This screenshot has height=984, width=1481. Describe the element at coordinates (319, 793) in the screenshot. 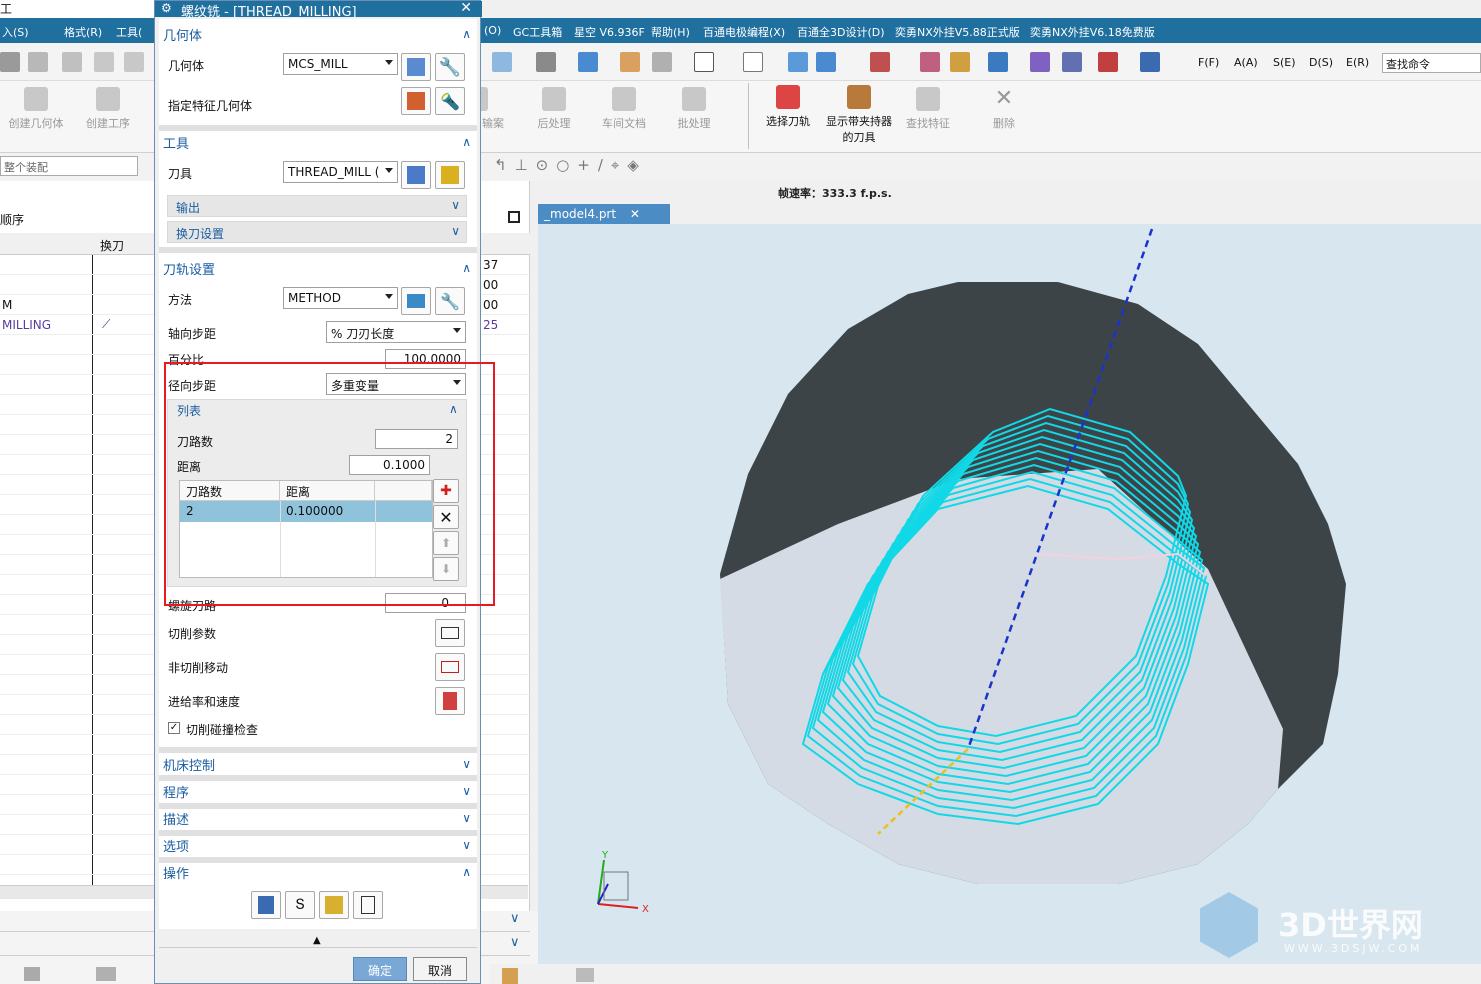

I see `program-header: 程序 ∨` at that location.